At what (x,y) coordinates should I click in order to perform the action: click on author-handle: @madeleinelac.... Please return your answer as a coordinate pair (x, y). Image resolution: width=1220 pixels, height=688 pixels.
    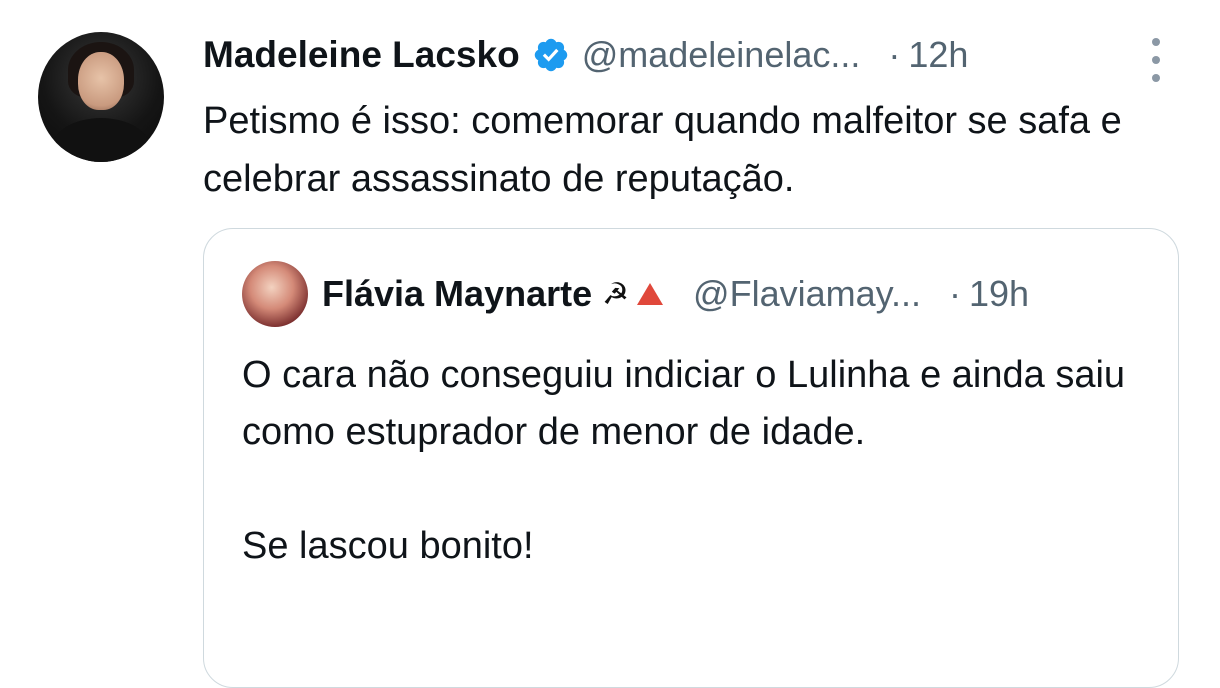
    Looking at the image, I should click on (721, 55).